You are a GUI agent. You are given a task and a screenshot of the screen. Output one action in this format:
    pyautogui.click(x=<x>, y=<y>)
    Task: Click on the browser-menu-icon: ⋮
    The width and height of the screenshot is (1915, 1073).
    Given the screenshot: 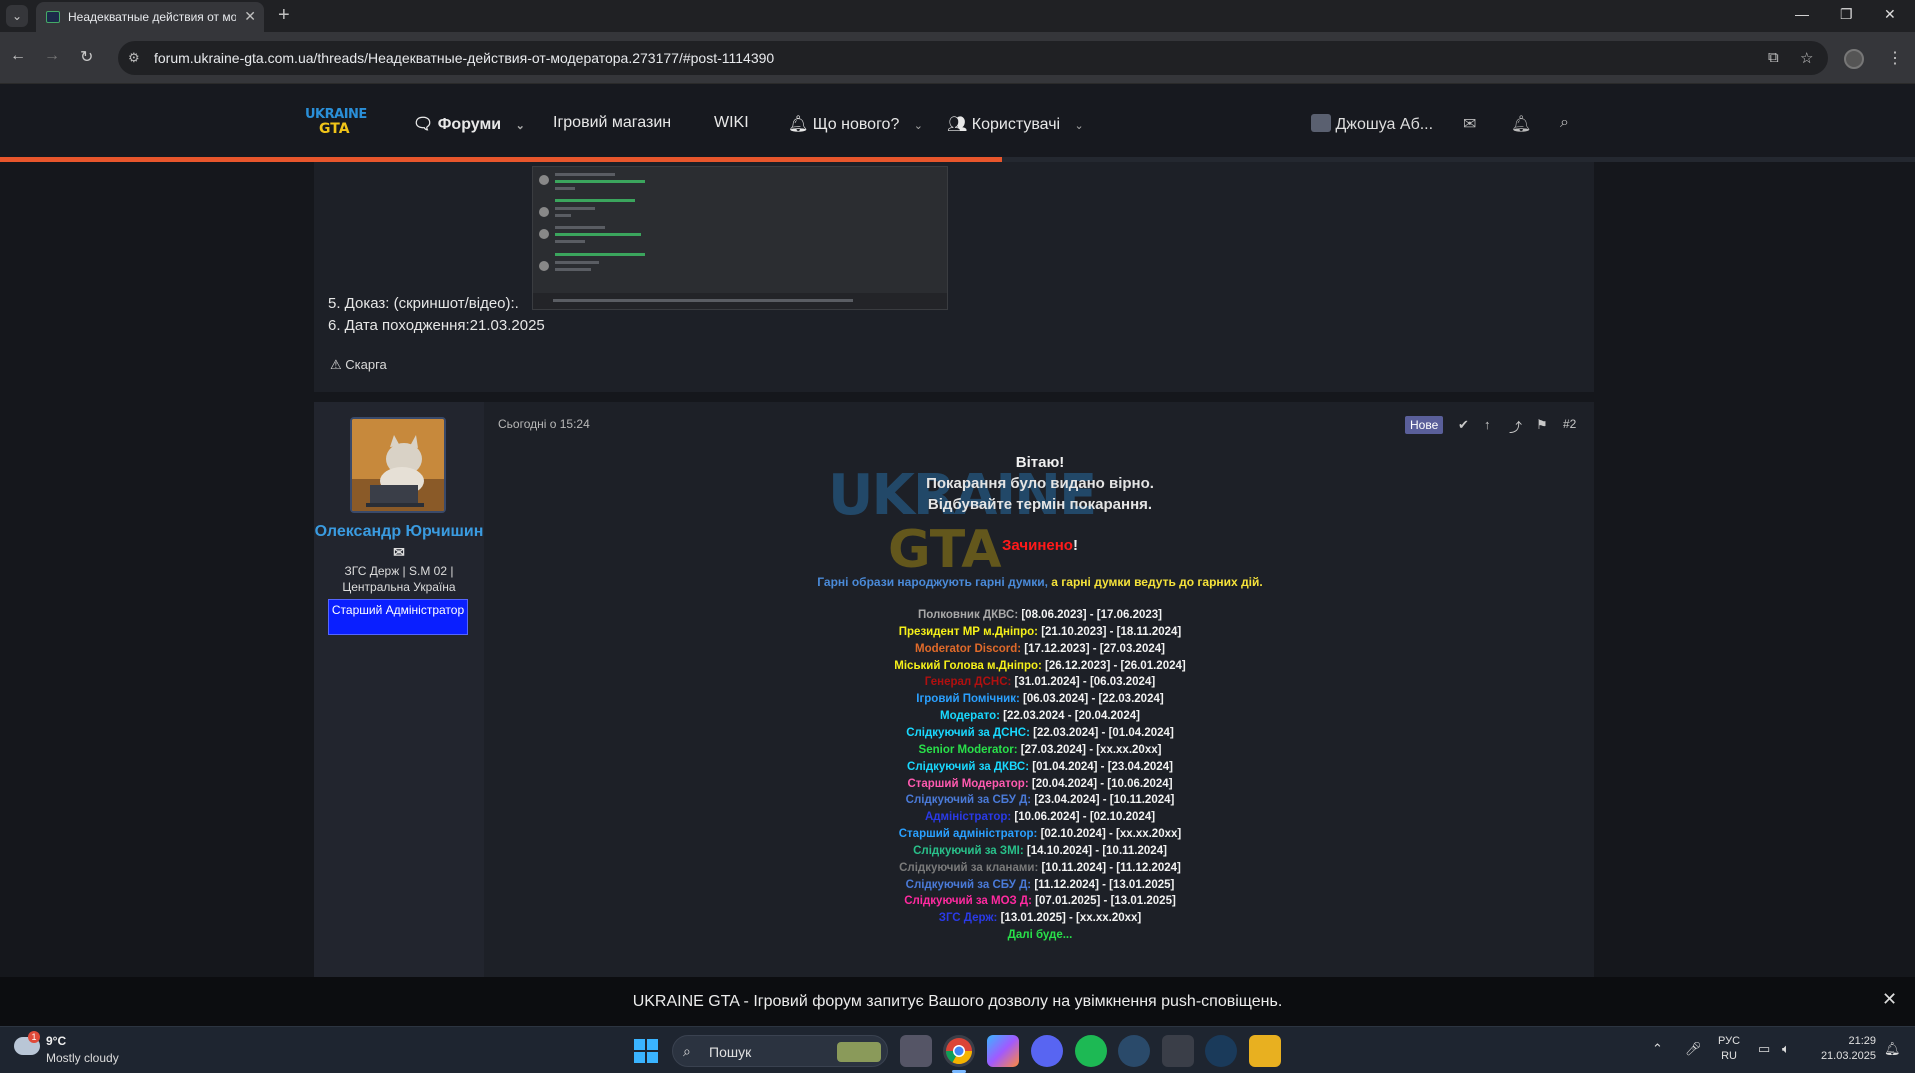 What is the action you would take?
    pyautogui.click(x=1895, y=58)
    